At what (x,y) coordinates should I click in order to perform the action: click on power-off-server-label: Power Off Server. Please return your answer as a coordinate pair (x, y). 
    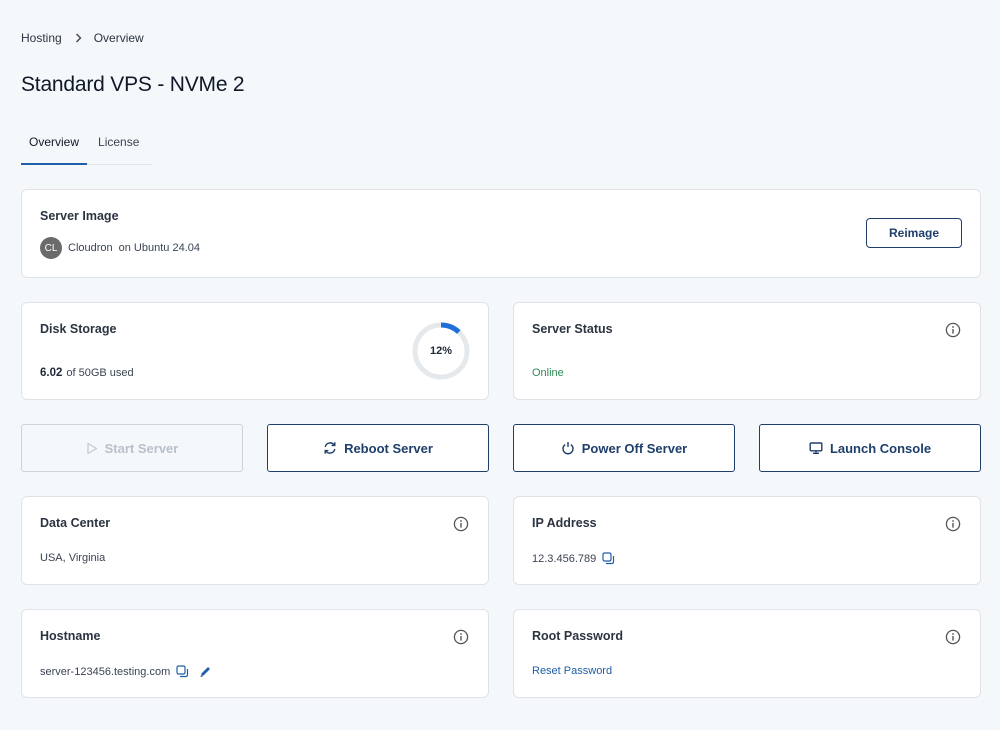
    Looking at the image, I should click on (634, 448).